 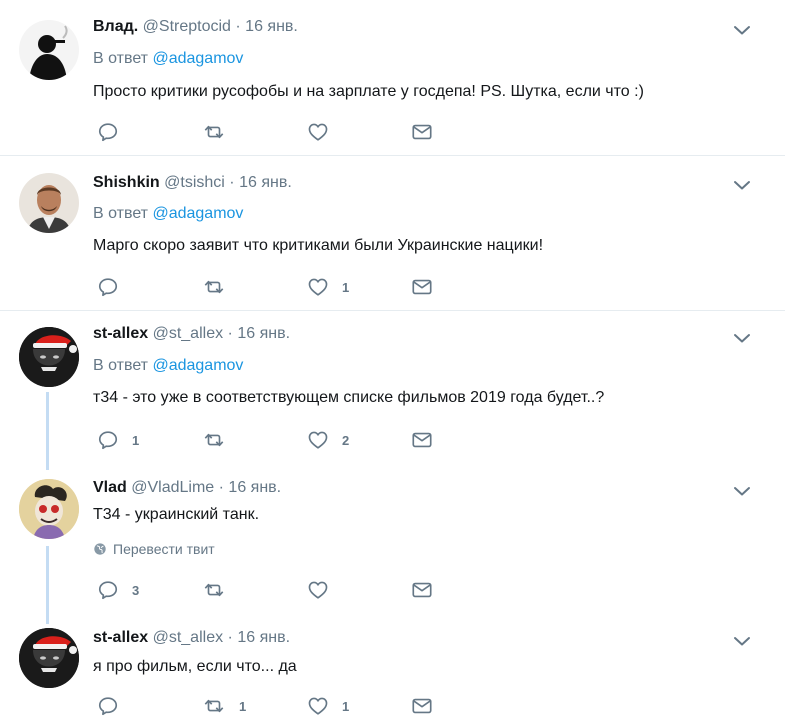 I want to click on reply-count: 1, so click(x=136, y=440).